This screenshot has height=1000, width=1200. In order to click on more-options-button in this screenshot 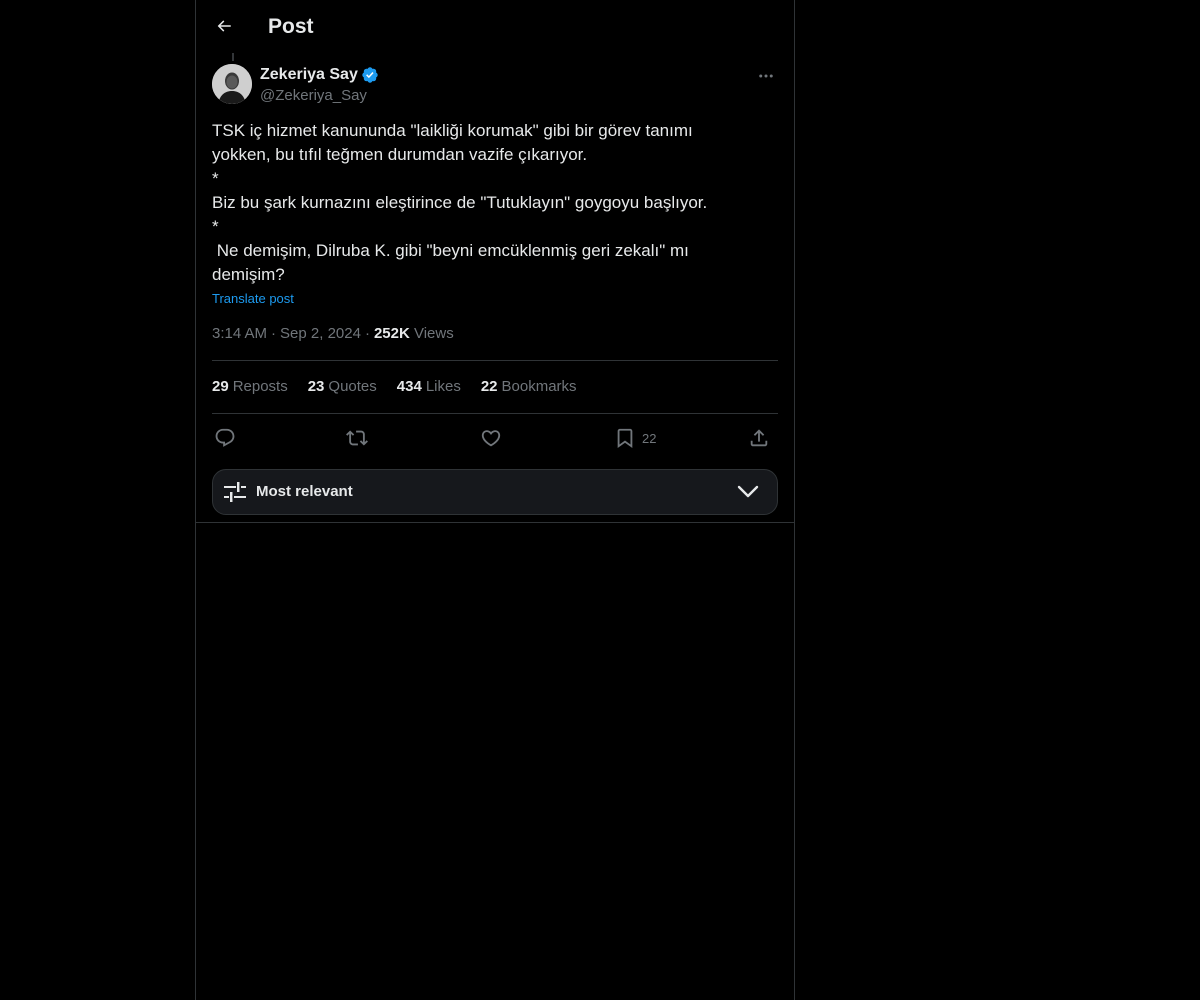, I will do `click(766, 76)`.